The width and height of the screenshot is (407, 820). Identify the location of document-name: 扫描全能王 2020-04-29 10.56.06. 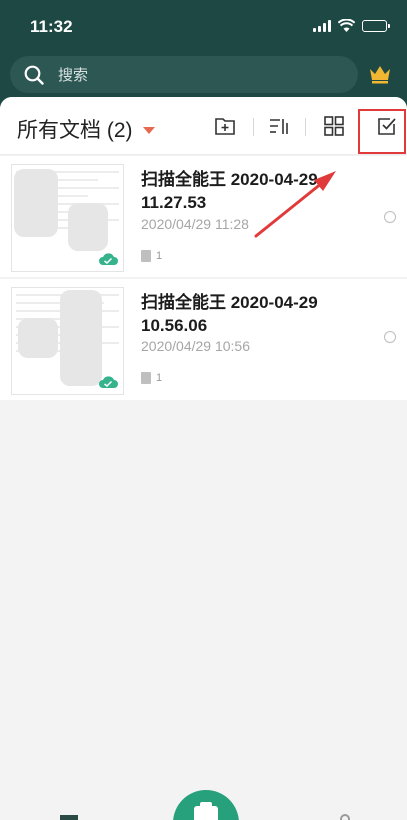
(229, 314).